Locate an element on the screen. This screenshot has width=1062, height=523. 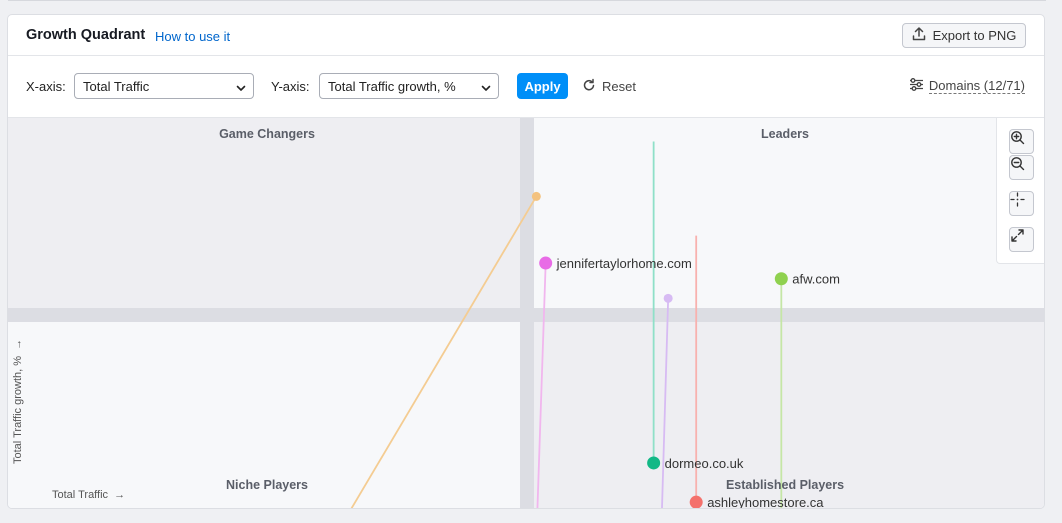
quadrant-label-game-changers: Game Changers is located at coordinates (267, 134).